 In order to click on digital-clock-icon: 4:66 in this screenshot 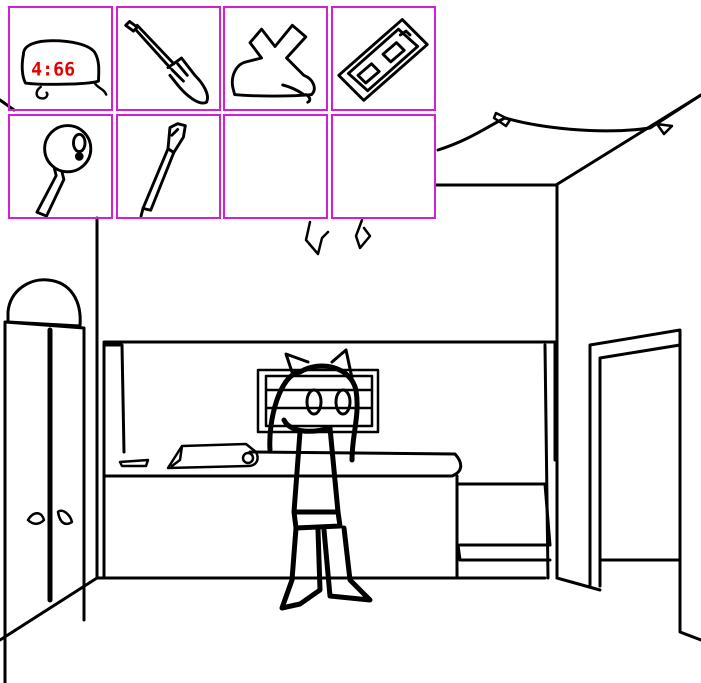, I will do `click(64, 69)`.